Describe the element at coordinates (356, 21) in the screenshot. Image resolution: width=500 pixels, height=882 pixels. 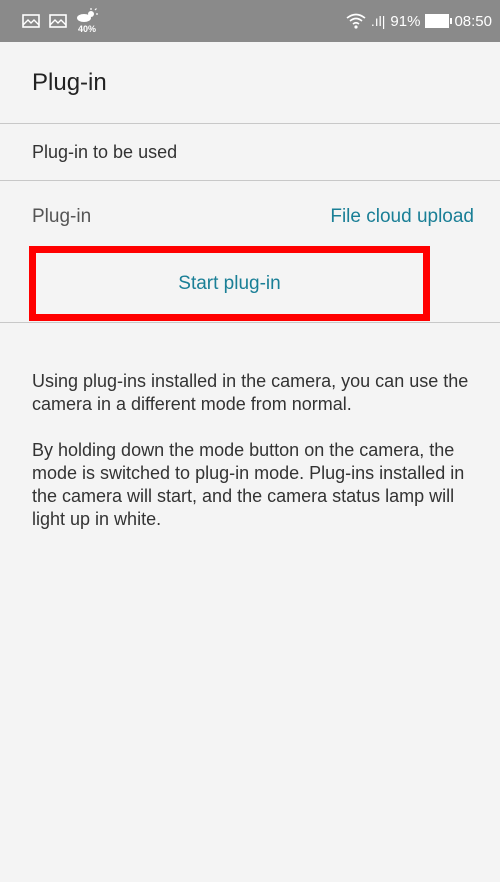
I see `wifi-icon` at that location.